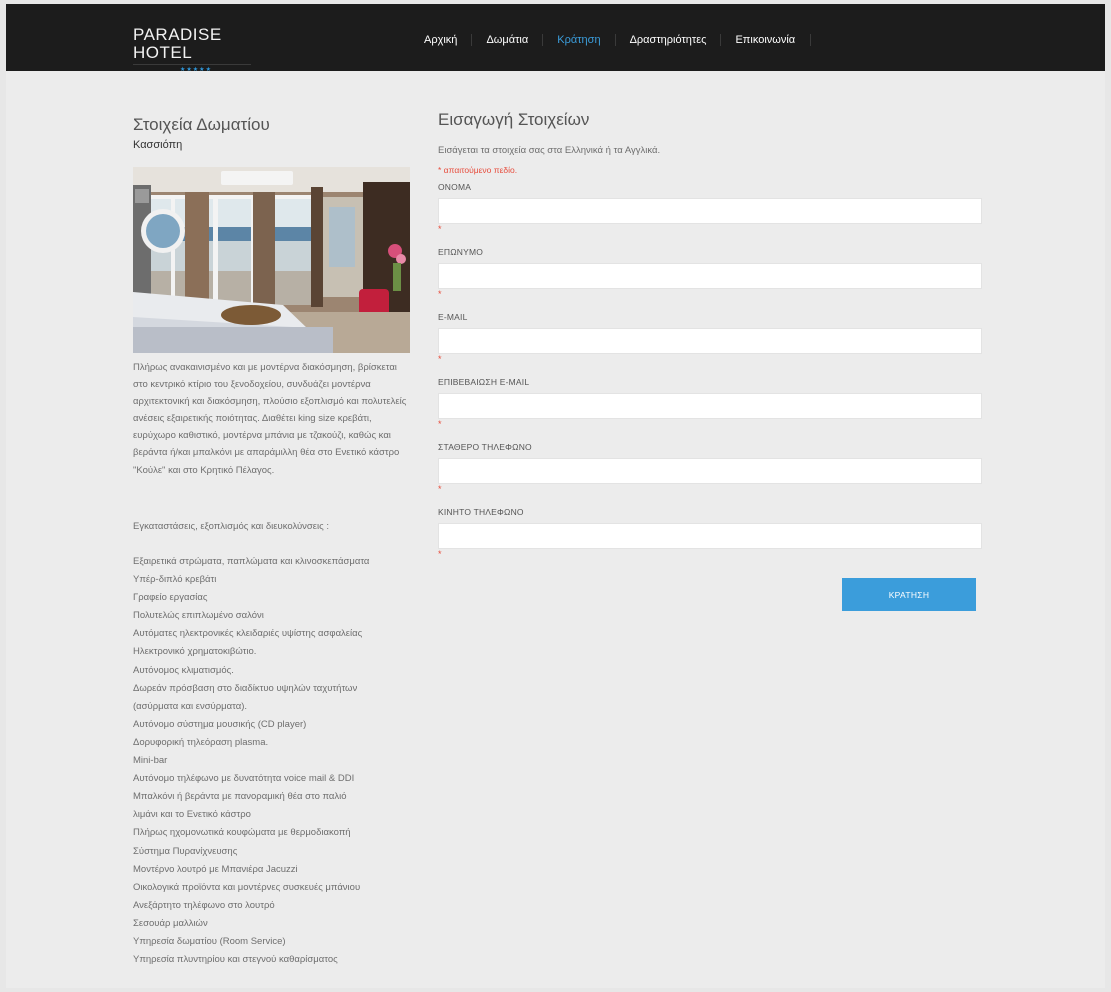 This screenshot has height=992, width=1111. What do you see at coordinates (192, 815) in the screenshot?
I see `amenity-item: λιμάνι και το Ενετικό κάστρο` at bounding box center [192, 815].